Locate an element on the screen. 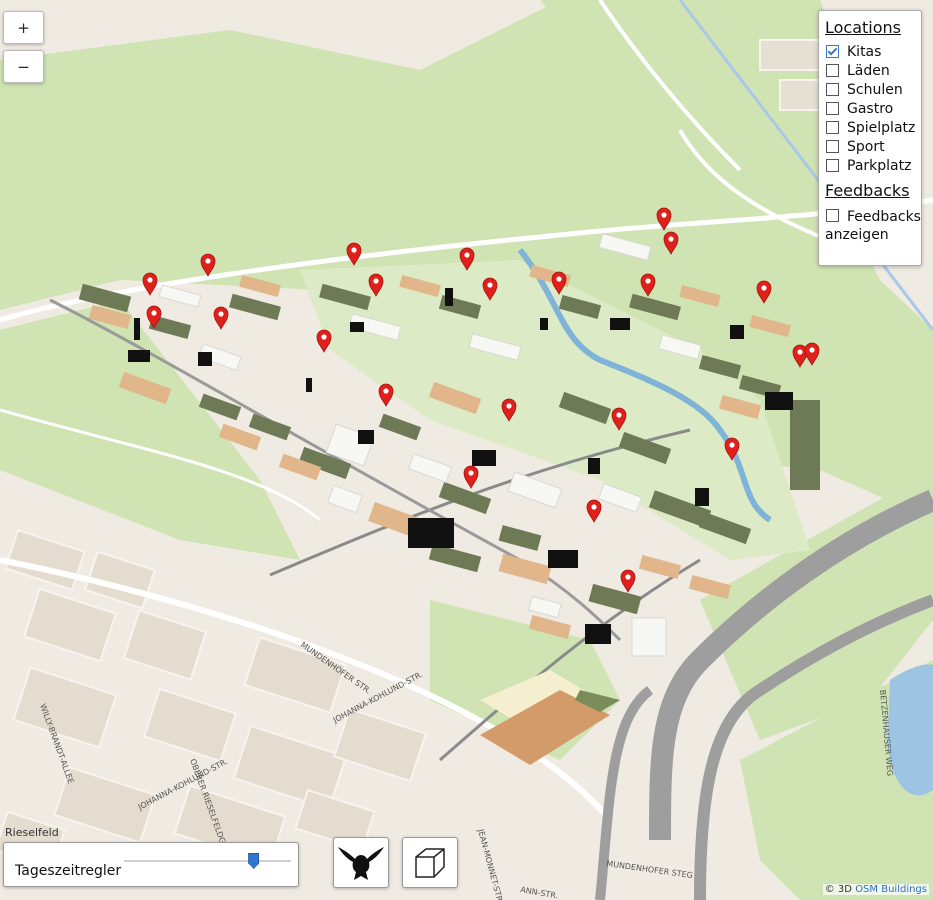 The width and height of the screenshot is (933, 900). bird-view-icon is located at coordinates (361, 863).